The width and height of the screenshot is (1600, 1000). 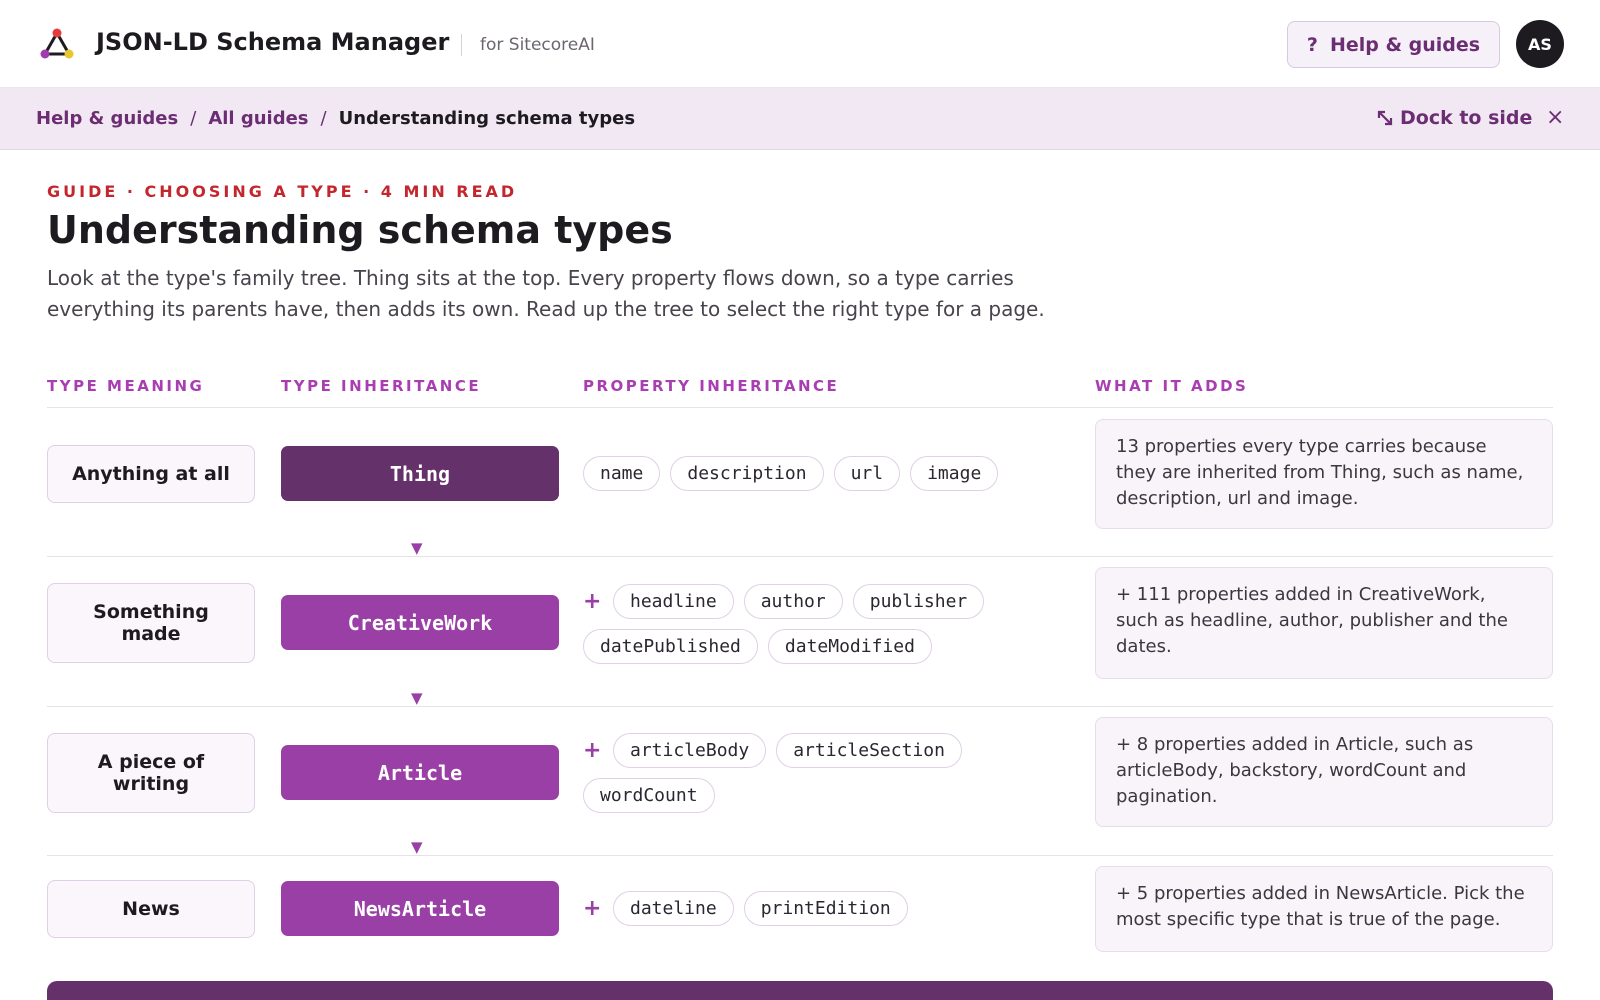 What do you see at coordinates (381, 386) in the screenshot?
I see `column-header-type-inheritance: TYPE INHERITANCE` at bounding box center [381, 386].